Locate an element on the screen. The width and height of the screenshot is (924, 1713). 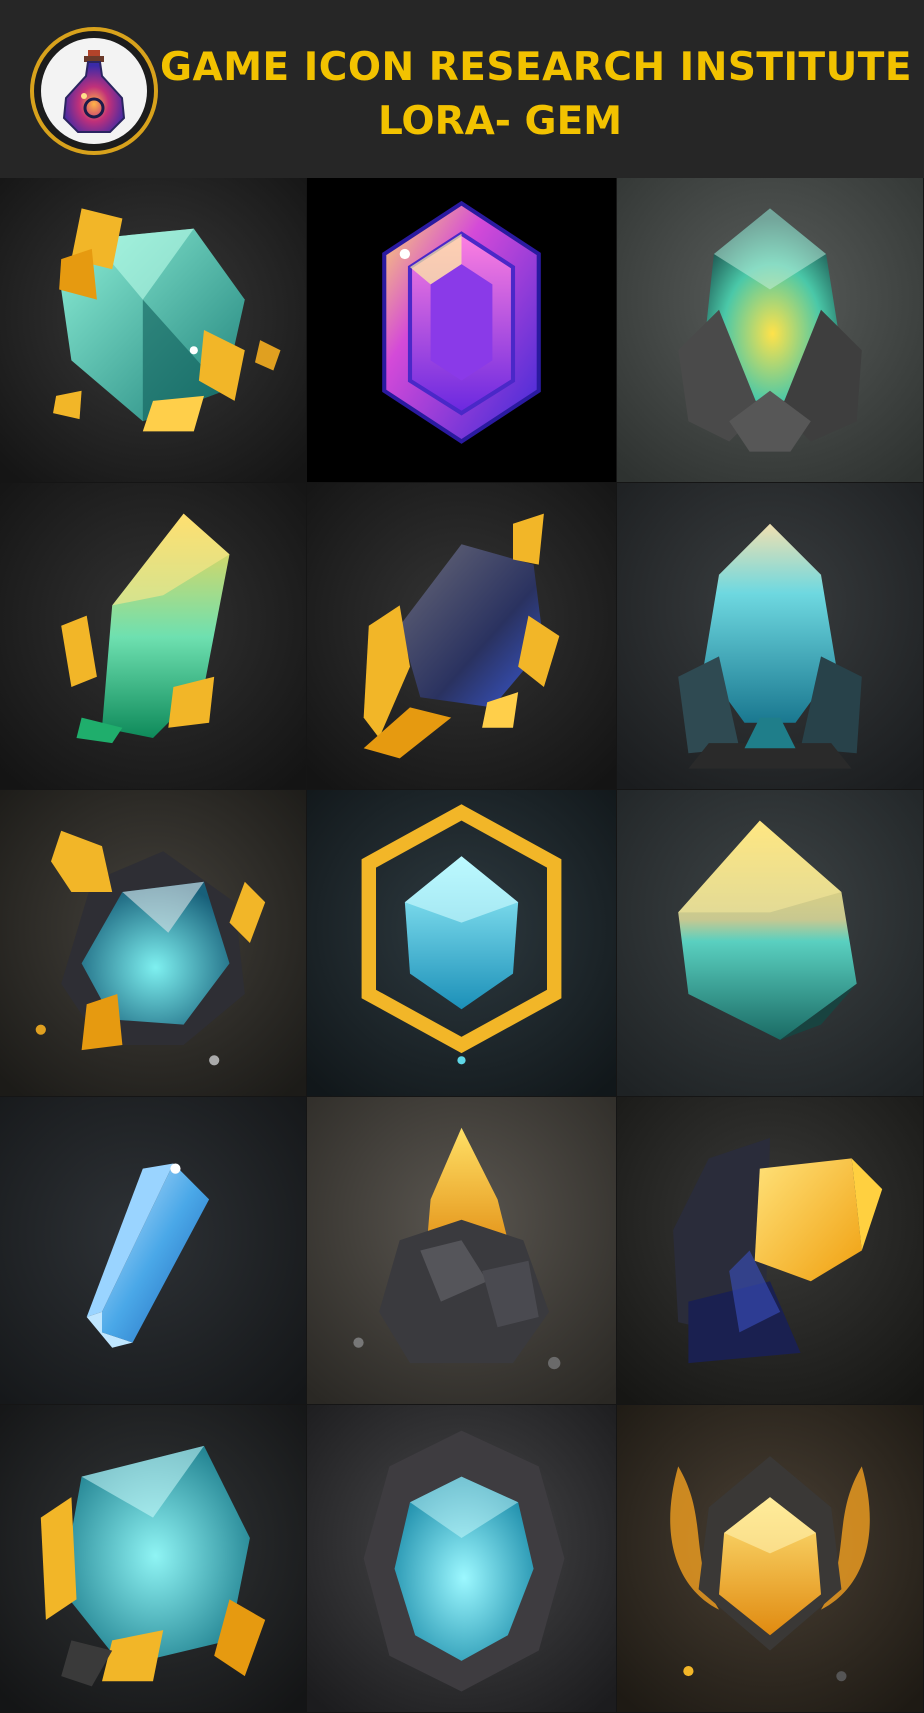
cyan-gem-in-stone-icon is located at coordinates (461, 1558).